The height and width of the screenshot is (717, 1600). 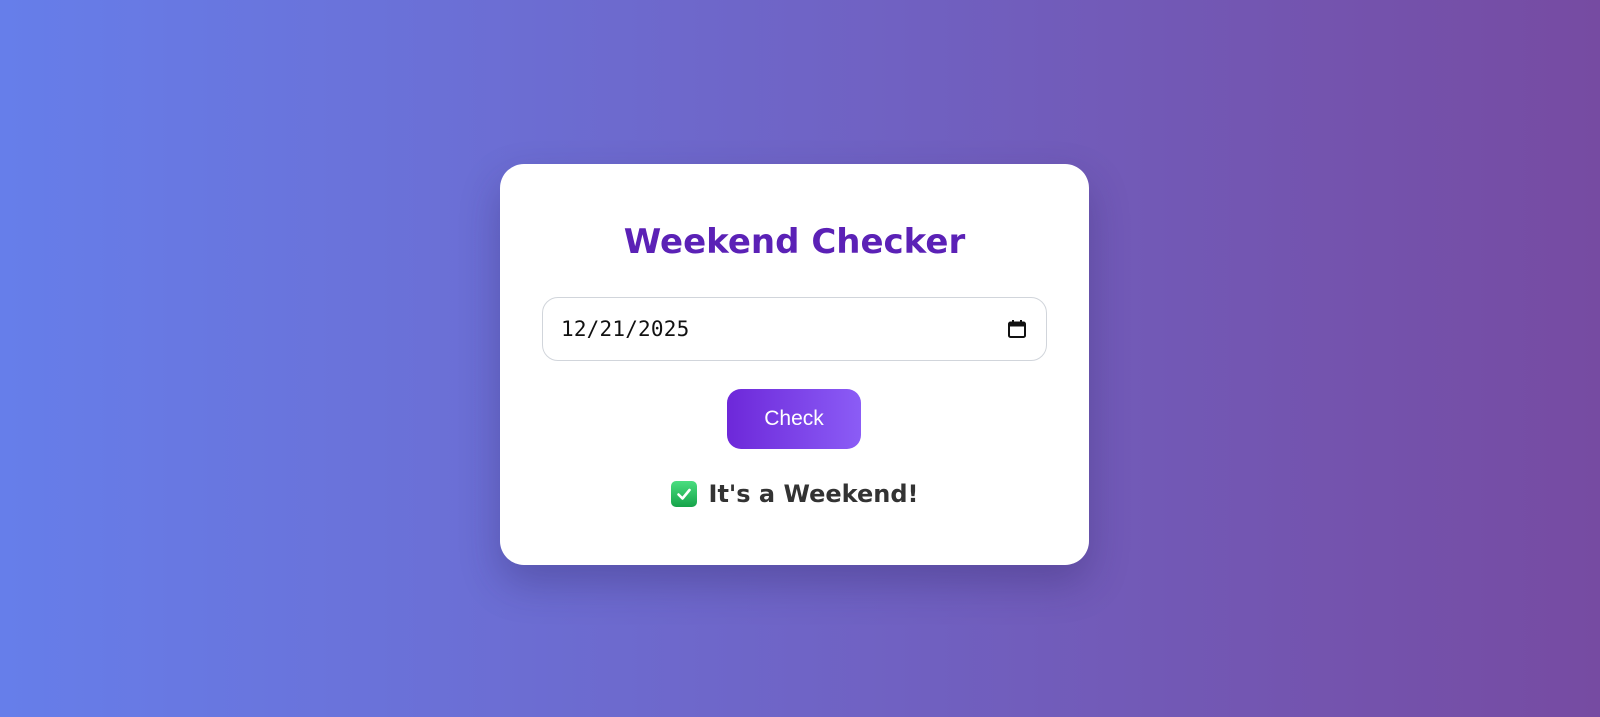 What do you see at coordinates (625, 329) in the screenshot?
I see `date-value: 12/21/2025` at bounding box center [625, 329].